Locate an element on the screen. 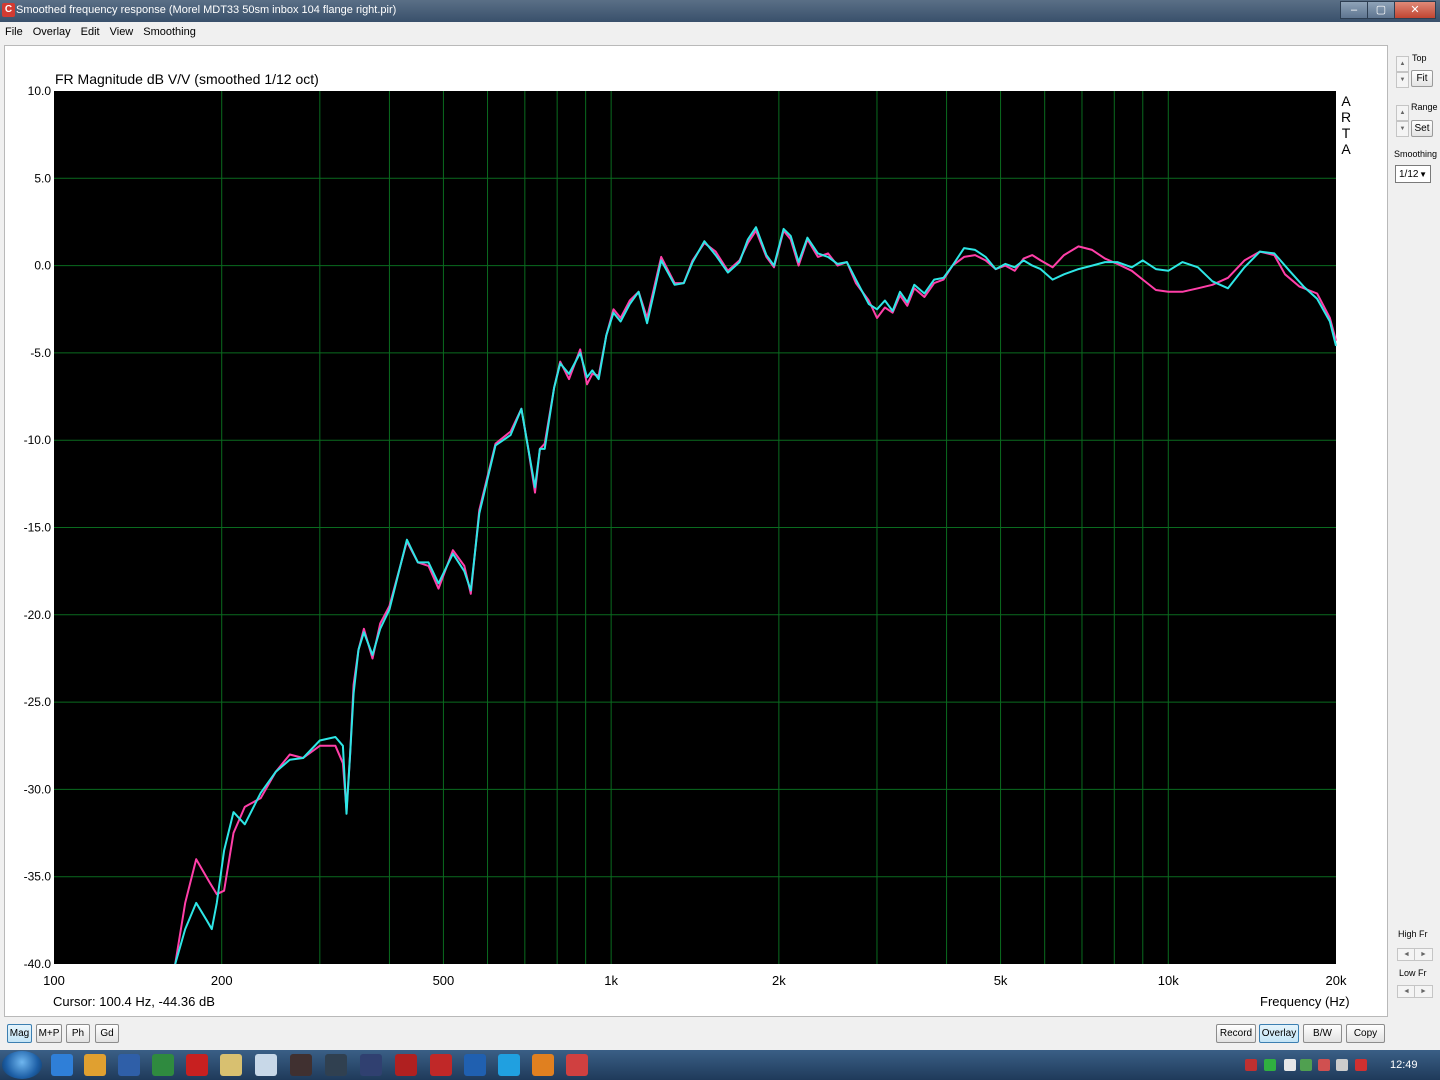 Image resolution: width=1440 pixels, height=1080 pixels. x-tick-label: 10k is located at coordinates (1168, 980).